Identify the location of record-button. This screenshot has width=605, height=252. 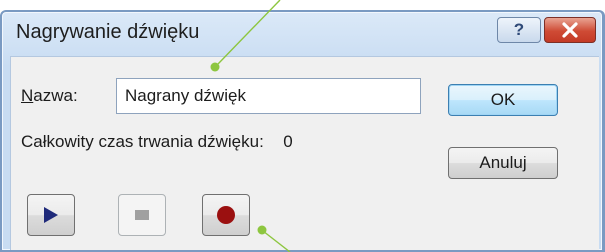
(226, 215).